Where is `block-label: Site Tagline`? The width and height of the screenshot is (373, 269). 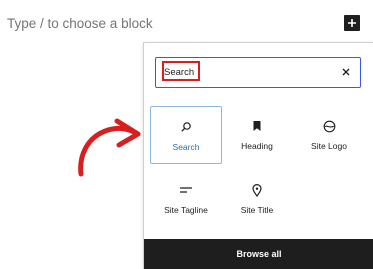
block-label: Site Tagline is located at coordinates (186, 210).